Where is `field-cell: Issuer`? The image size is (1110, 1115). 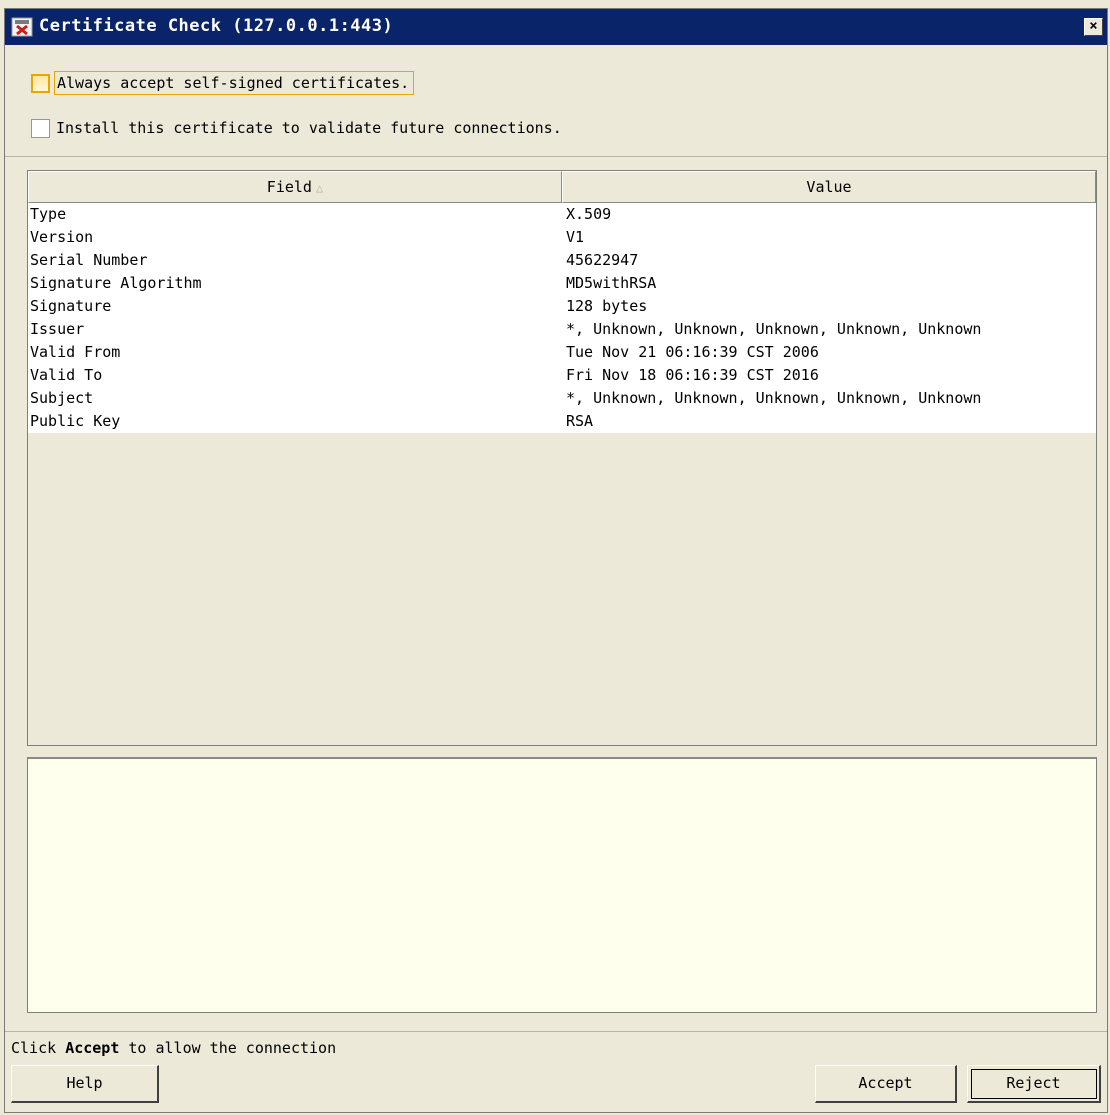
field-cell: Issuer is located at coordinates (57, 329).